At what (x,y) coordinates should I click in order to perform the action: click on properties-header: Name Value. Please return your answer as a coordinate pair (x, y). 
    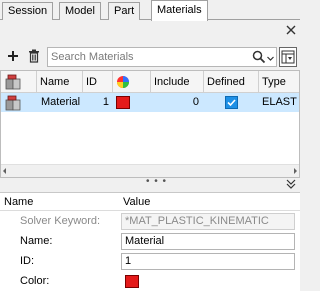
    Looking at the image, I should click on (150, 202).